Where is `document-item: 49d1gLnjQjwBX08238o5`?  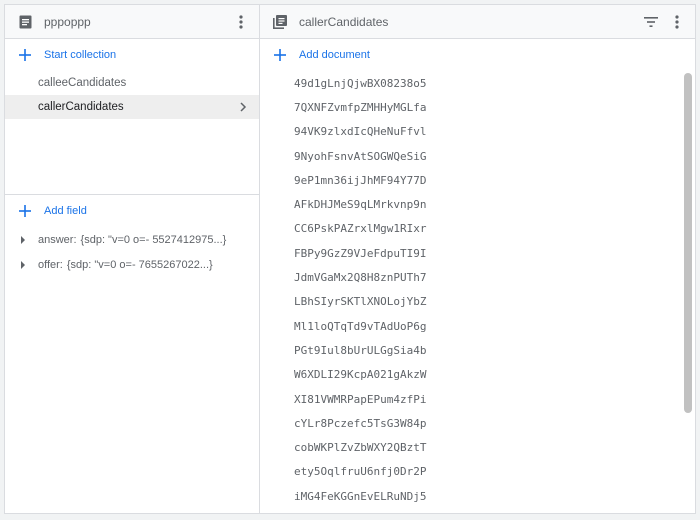
document-item: 49d1gLnjQjwBX08238o5 is located at coordinates (470, 83).